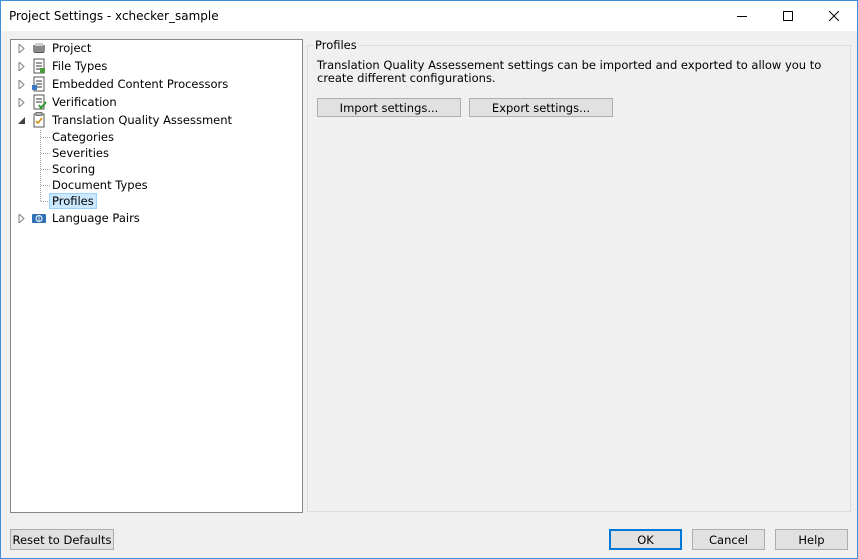 This screenshot has height=559, width=858. I want to click on close-icon, so click(834, 16).